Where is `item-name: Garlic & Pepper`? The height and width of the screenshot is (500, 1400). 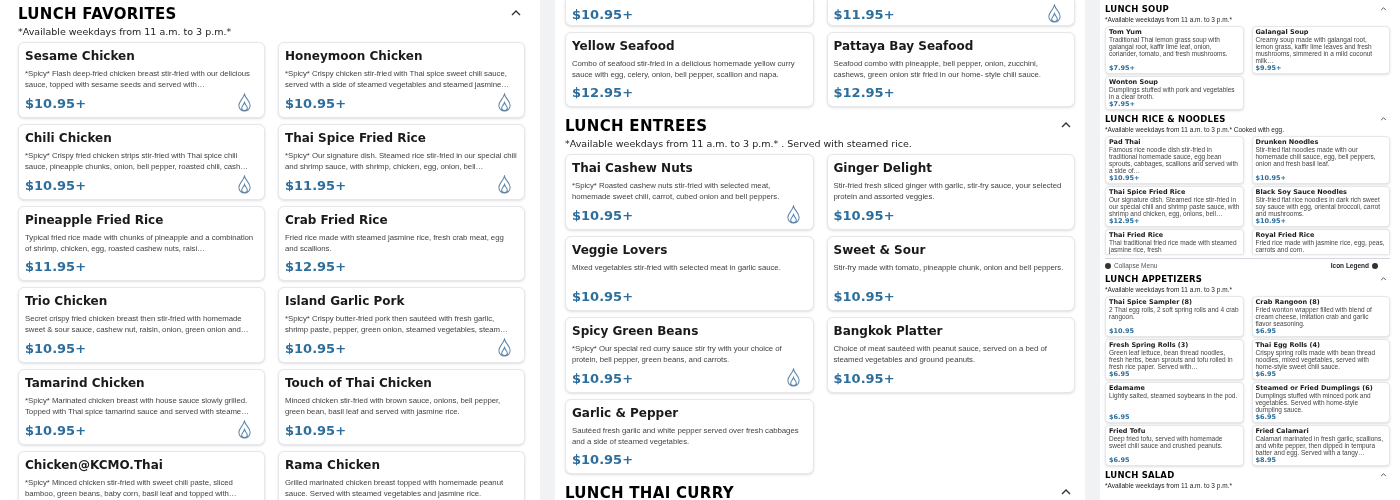 item-name: Garlic & Pepper is located at coordinates (626, 413).